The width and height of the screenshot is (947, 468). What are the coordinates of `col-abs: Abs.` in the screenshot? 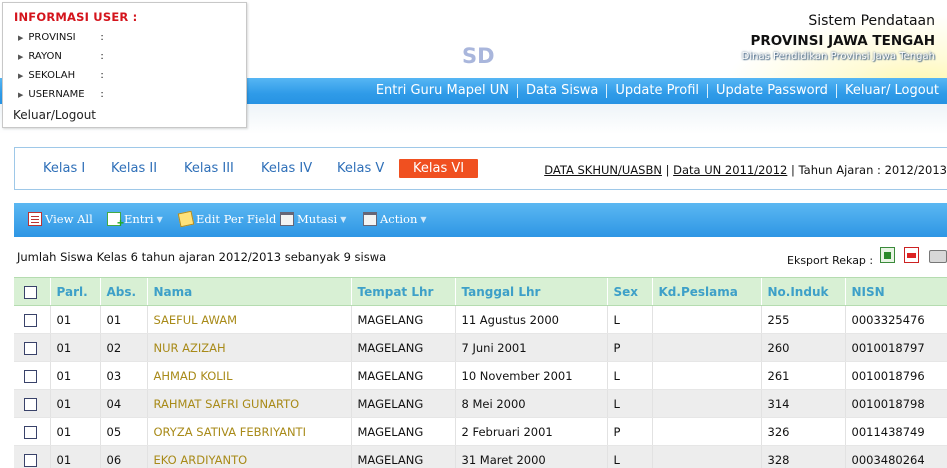 It's located at (123, 291).